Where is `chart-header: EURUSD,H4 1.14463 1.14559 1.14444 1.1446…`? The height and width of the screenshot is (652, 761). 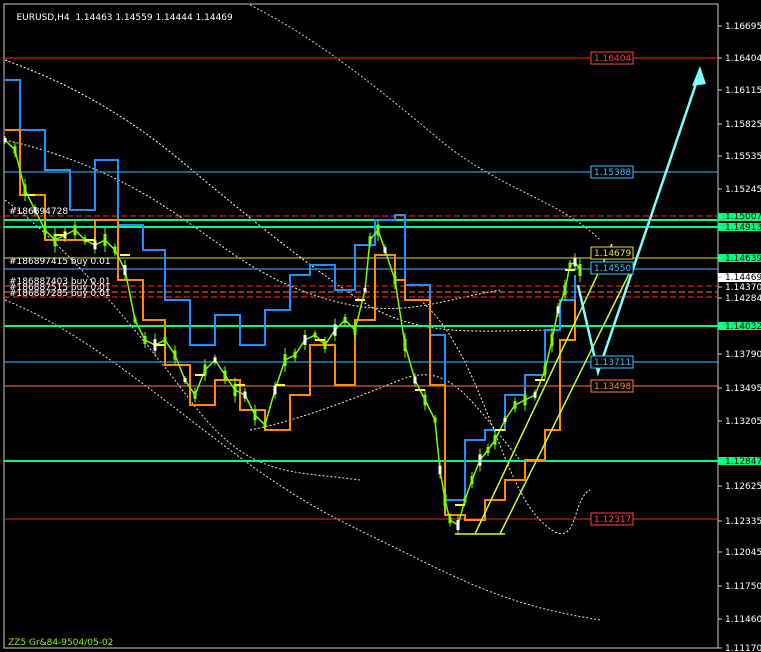
chart-header: EURUSD,H4 1.14463 1.14559 1.14444 1.1446… is located at coordinates (119, 18).